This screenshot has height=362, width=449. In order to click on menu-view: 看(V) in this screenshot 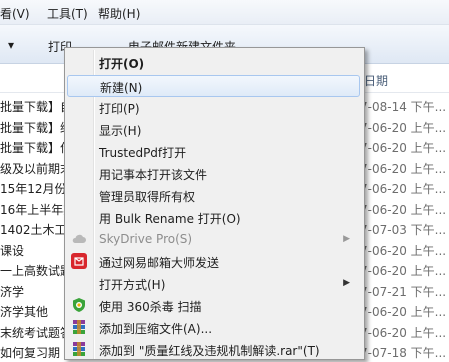, I will do `click(15, 13)`.